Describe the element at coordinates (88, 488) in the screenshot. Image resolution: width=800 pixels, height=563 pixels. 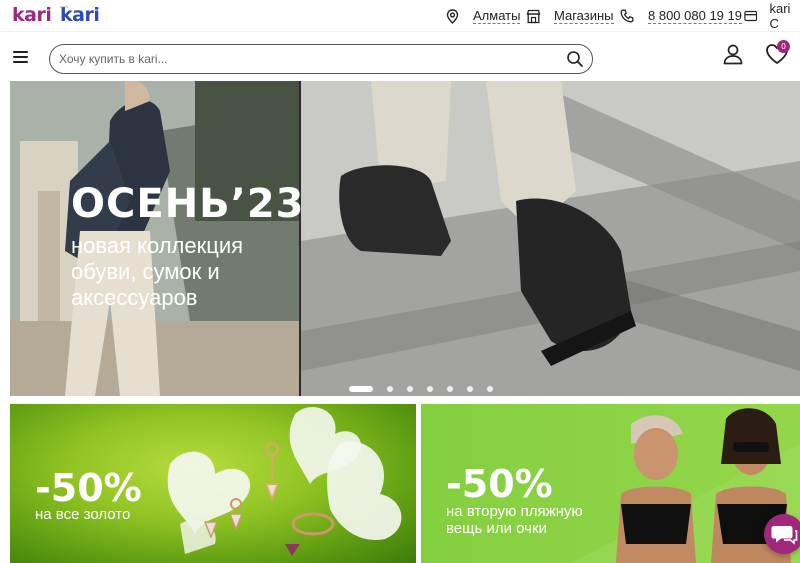
I see `promo-gold-discount: -50%` at that location.